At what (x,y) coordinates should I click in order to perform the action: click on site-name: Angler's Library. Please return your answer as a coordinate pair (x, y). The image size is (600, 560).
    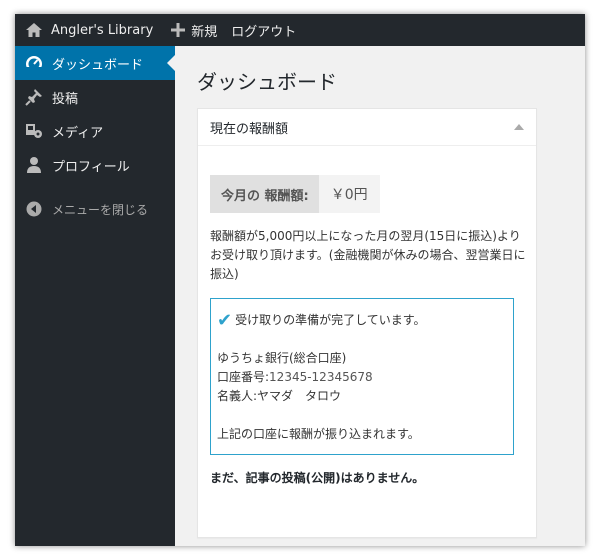
    Looking at the image, I should click on (102, 30).